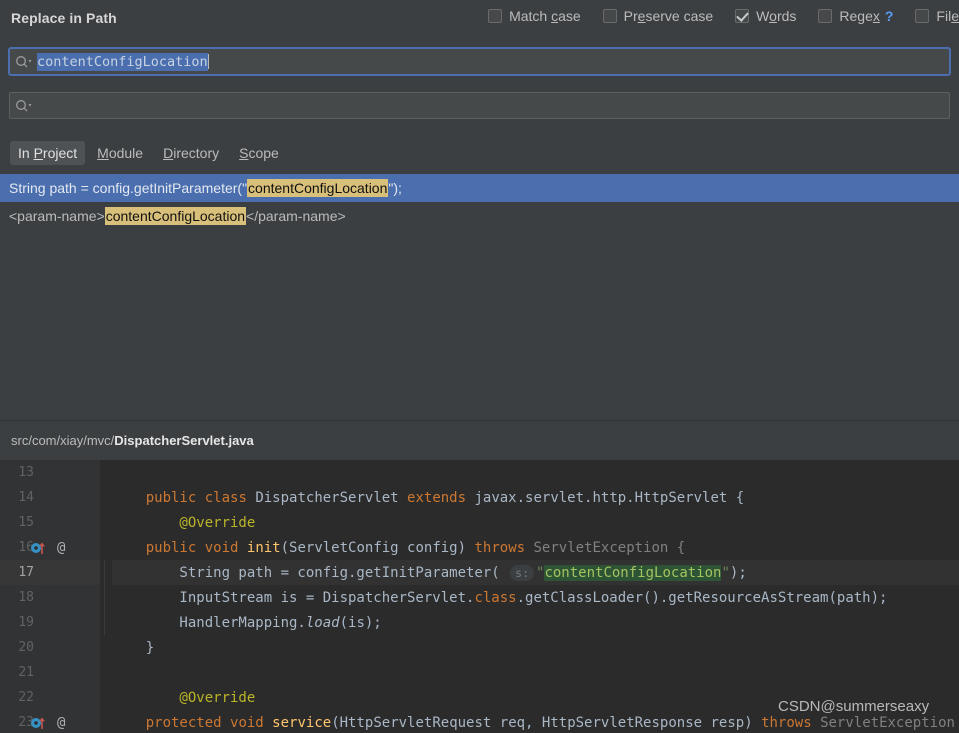  I want to click on code-token: (ServletConfig config), so click(377, 547).